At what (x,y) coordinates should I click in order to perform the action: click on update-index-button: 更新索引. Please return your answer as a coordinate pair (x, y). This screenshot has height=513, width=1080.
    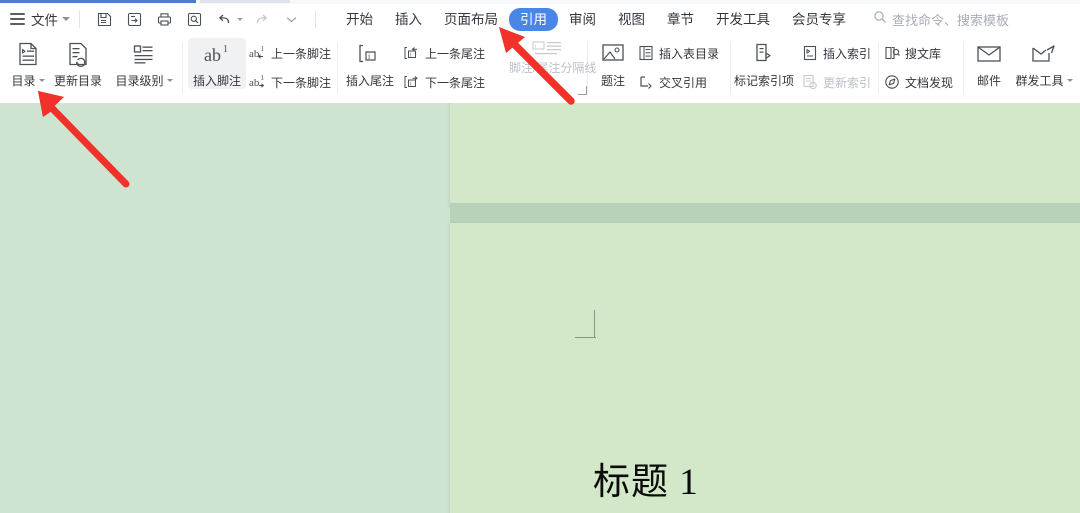
    Looking at the image, I should click on (835, 82).